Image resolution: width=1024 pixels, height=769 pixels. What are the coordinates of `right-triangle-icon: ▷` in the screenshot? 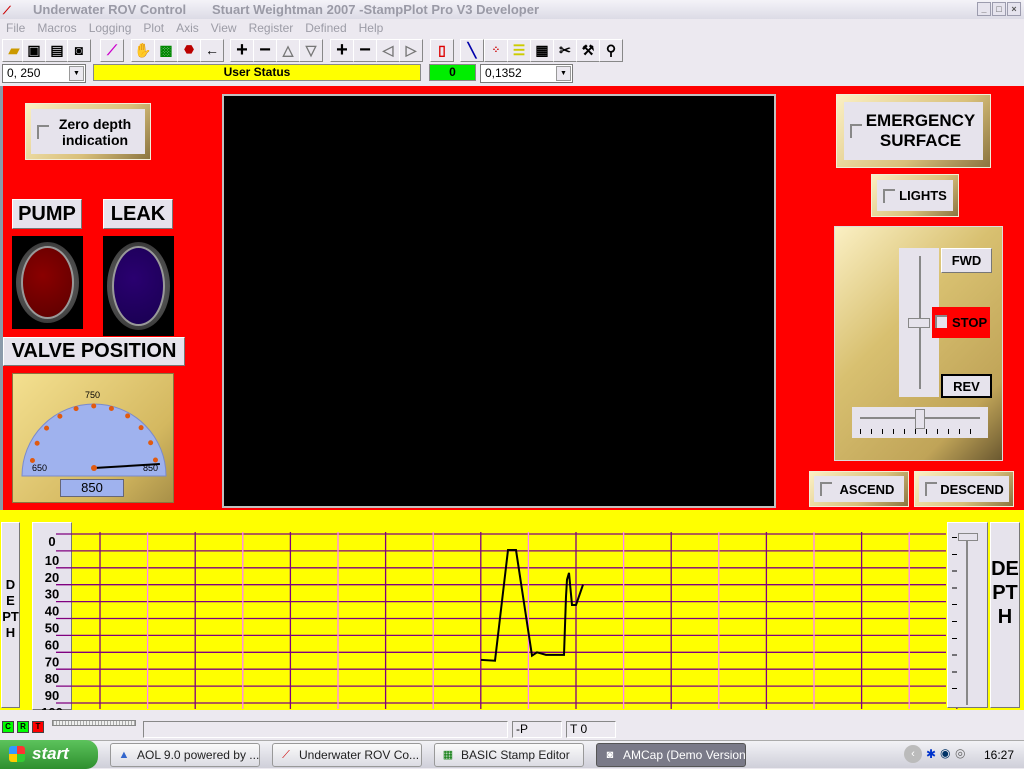 It's located at (411, 50).